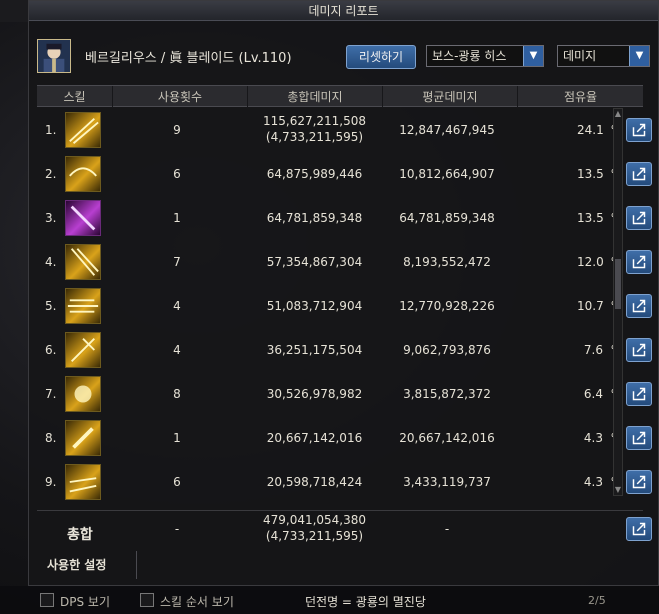 This screenshot has height=614, width=659. What do you see at coordinates (447, 529) in the screenshot?
I see `total-avg: -` at bounding box center [447, 529].